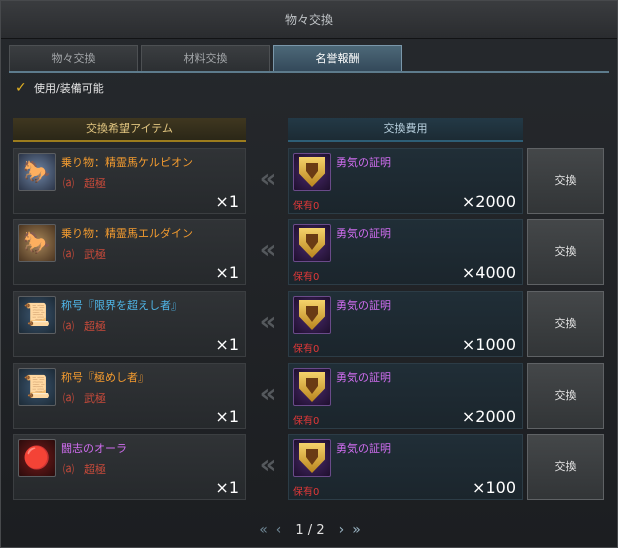 The image size is (618, 548). I want to click on cost-item-cell: 勇気の証明 保有0 ×4000, so click(405, 252).